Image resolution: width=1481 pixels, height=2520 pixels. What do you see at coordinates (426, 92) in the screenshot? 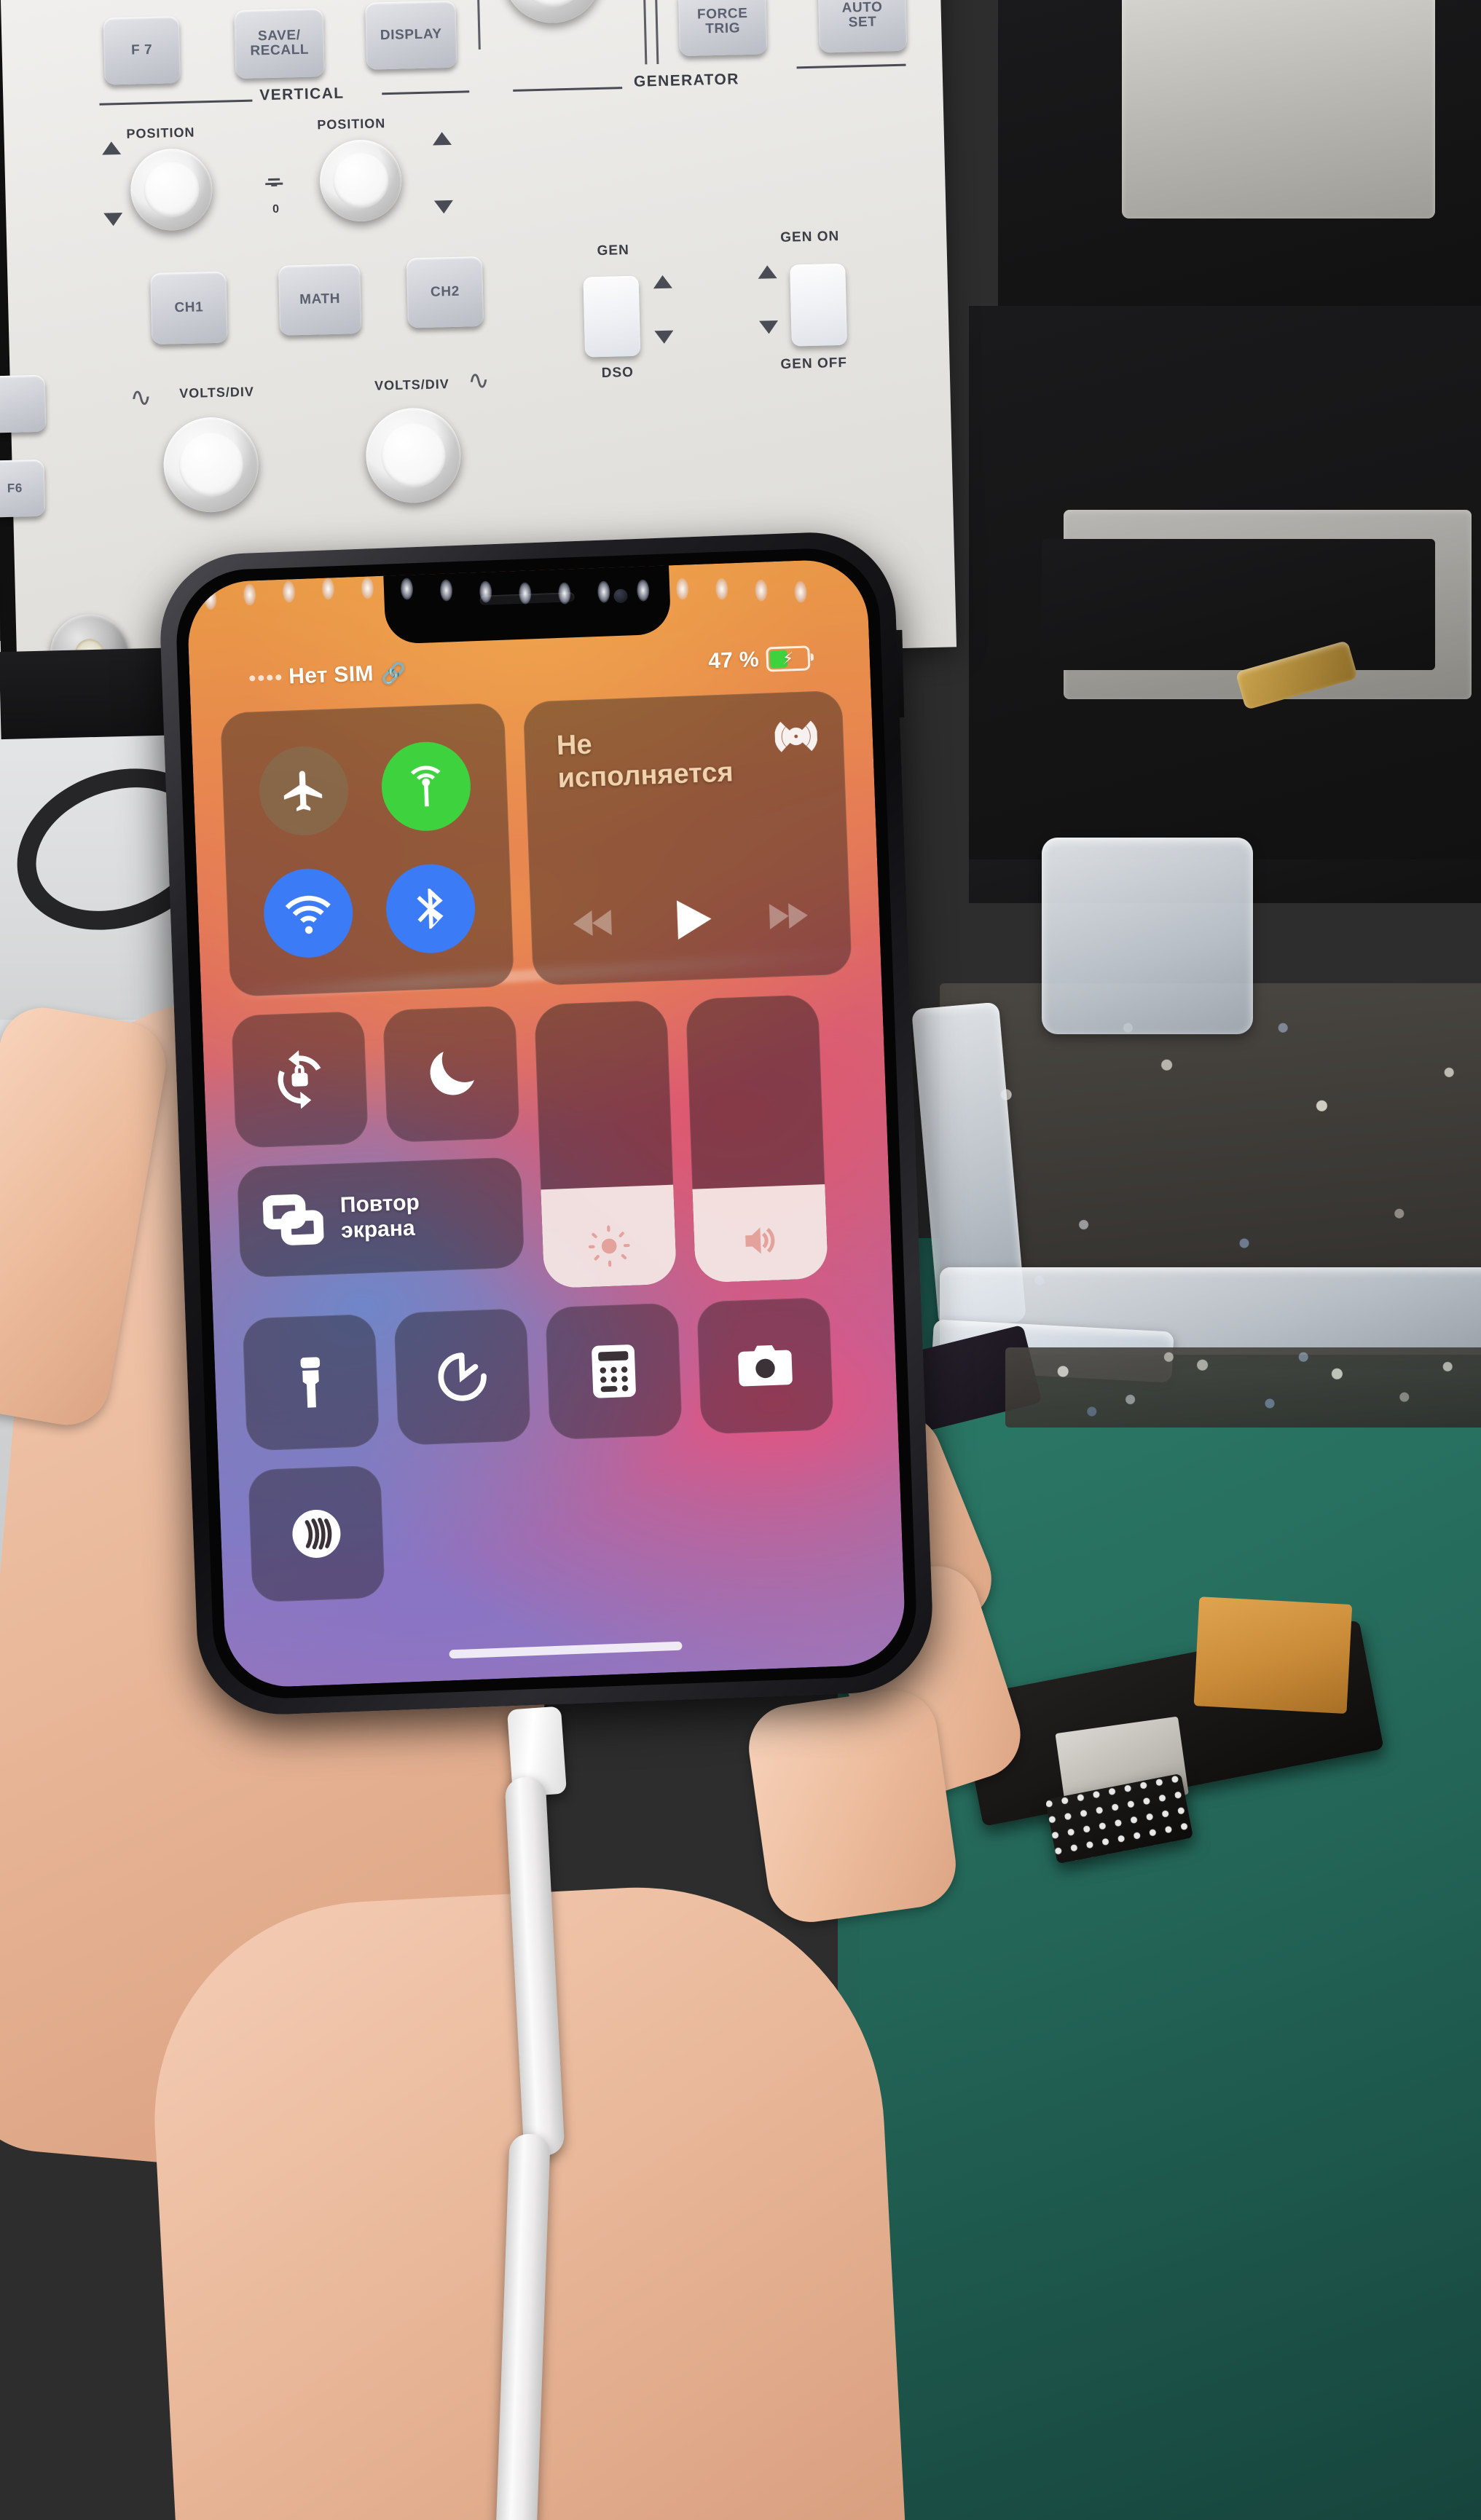
I see `vertical-rule-right` at bounding box center [426, 92].